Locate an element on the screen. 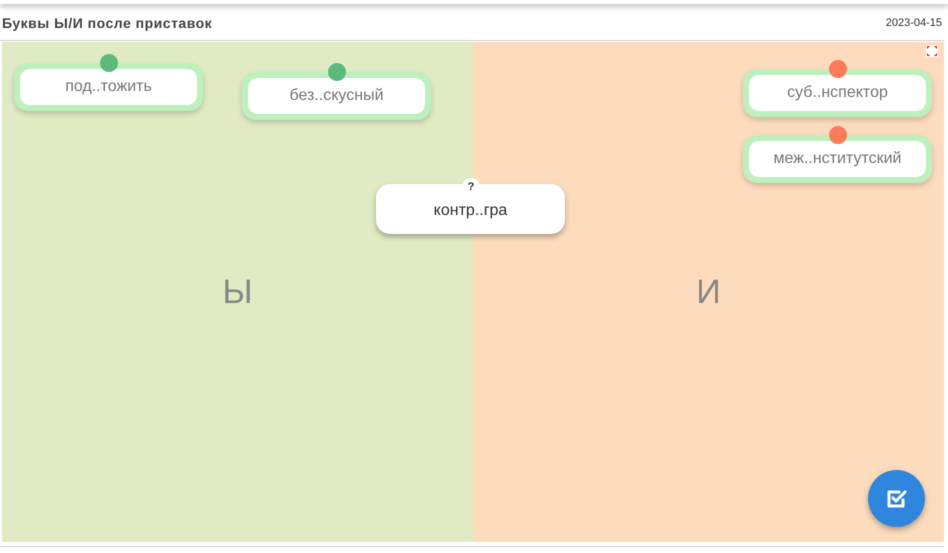 The width and height of the screenshot is (948, 553). date: 2023-04-15 is located at coordinates (914, 23).